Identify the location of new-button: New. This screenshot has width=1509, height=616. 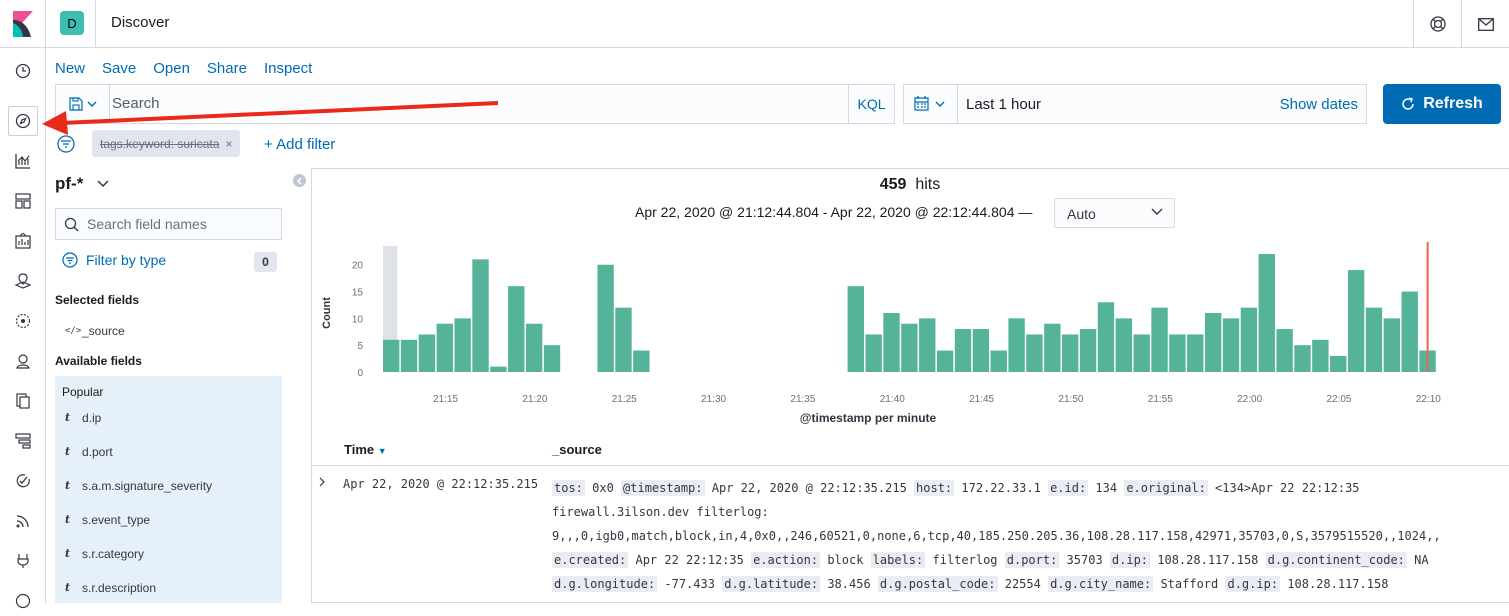
(70, 68).